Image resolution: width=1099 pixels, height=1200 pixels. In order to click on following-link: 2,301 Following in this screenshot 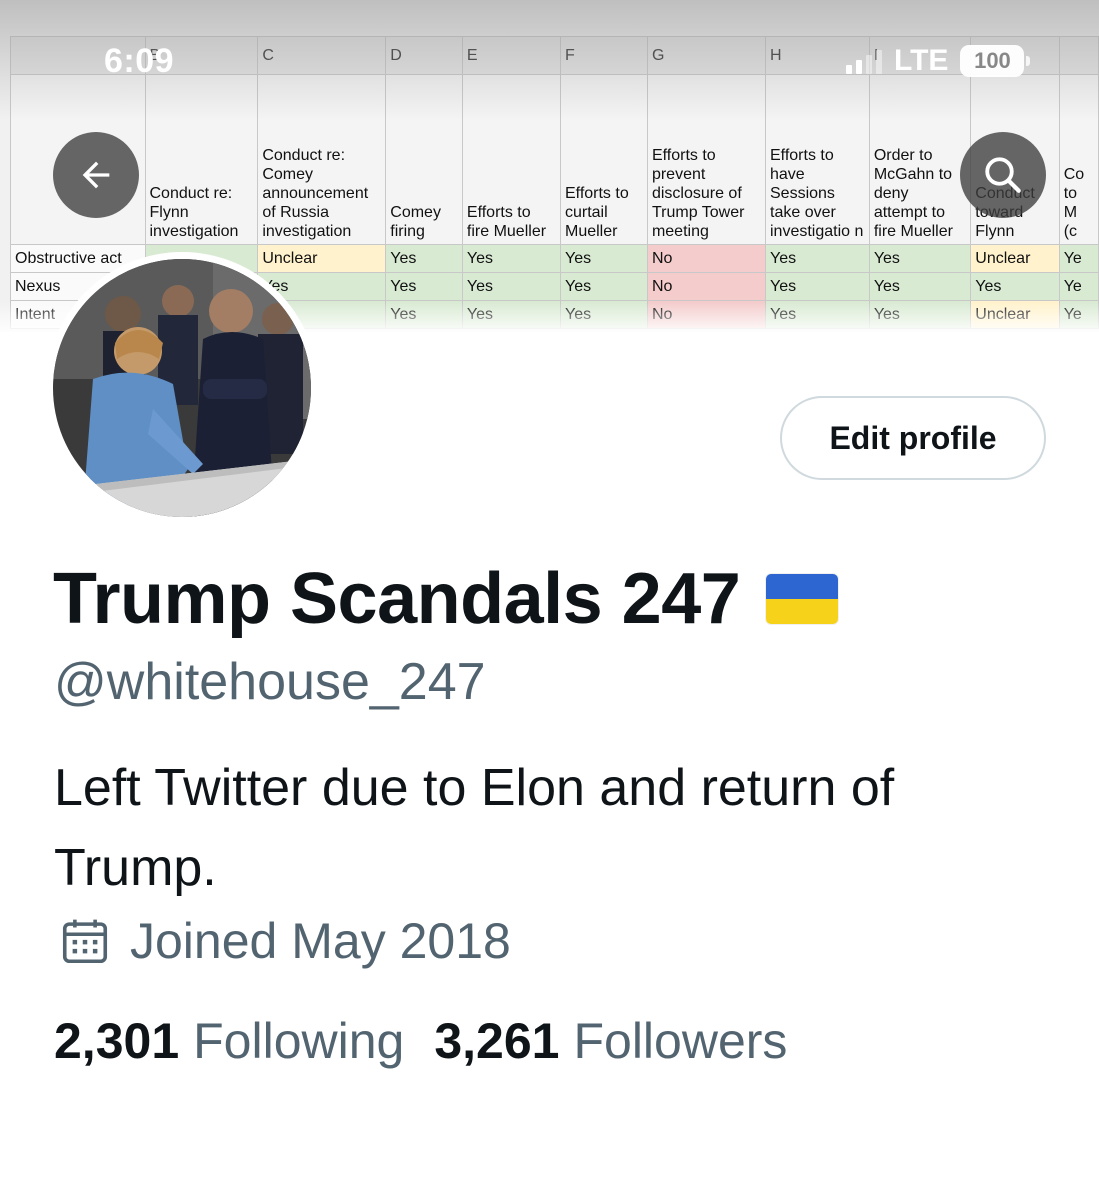, I will do `click(229, 1041)`.